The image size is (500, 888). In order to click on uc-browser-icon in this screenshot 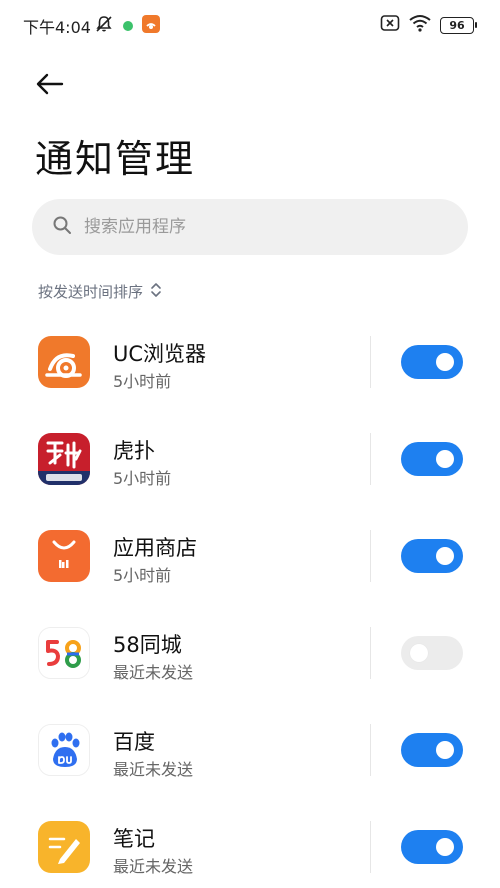, I will do `click(64, 362)`.